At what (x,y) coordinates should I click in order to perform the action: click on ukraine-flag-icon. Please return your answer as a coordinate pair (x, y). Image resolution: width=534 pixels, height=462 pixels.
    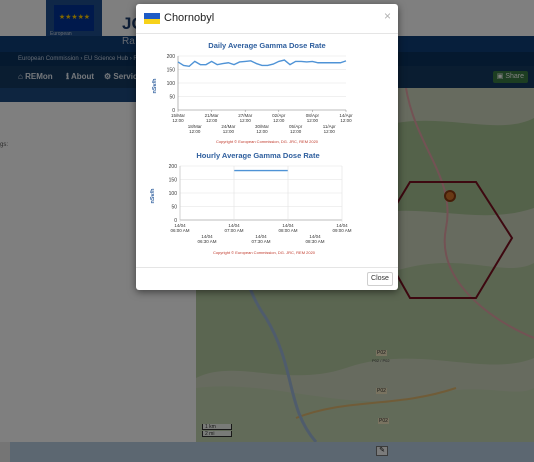
    Looking at the image, I should click on (152, 18).